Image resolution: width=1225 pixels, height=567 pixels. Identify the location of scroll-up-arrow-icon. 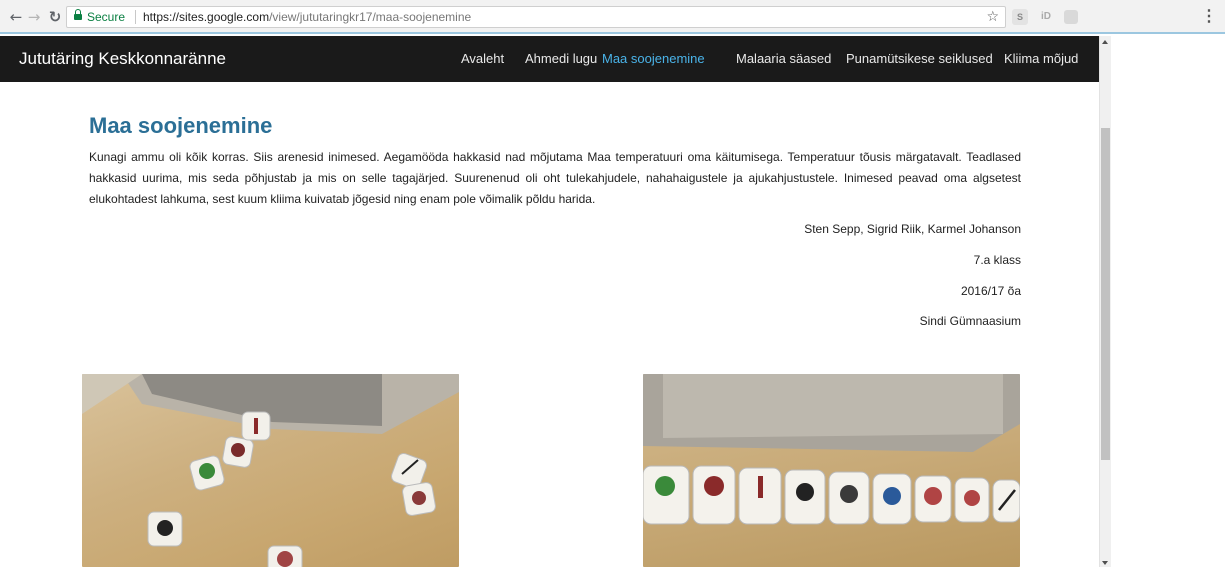
(1105, 42).